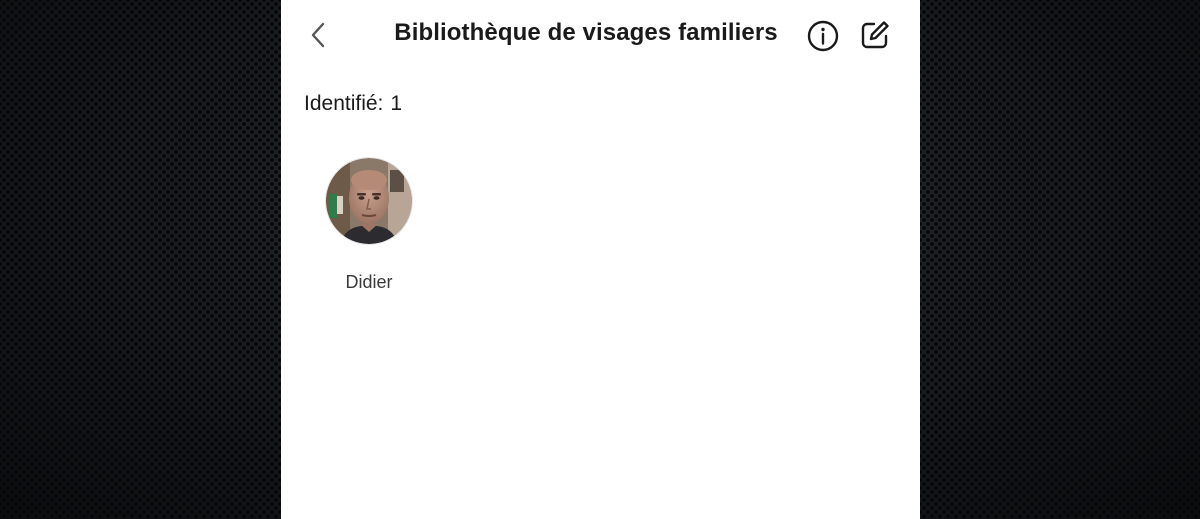 This screenshot has width=1200, height=519. I want to click on back-button, so click(318, 35).